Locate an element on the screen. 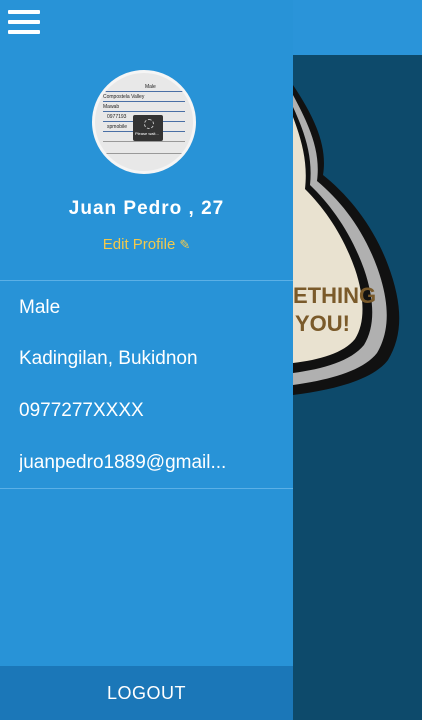  edit-profile-link: Edit Profile ✎ is located at coordinates (146, 244).